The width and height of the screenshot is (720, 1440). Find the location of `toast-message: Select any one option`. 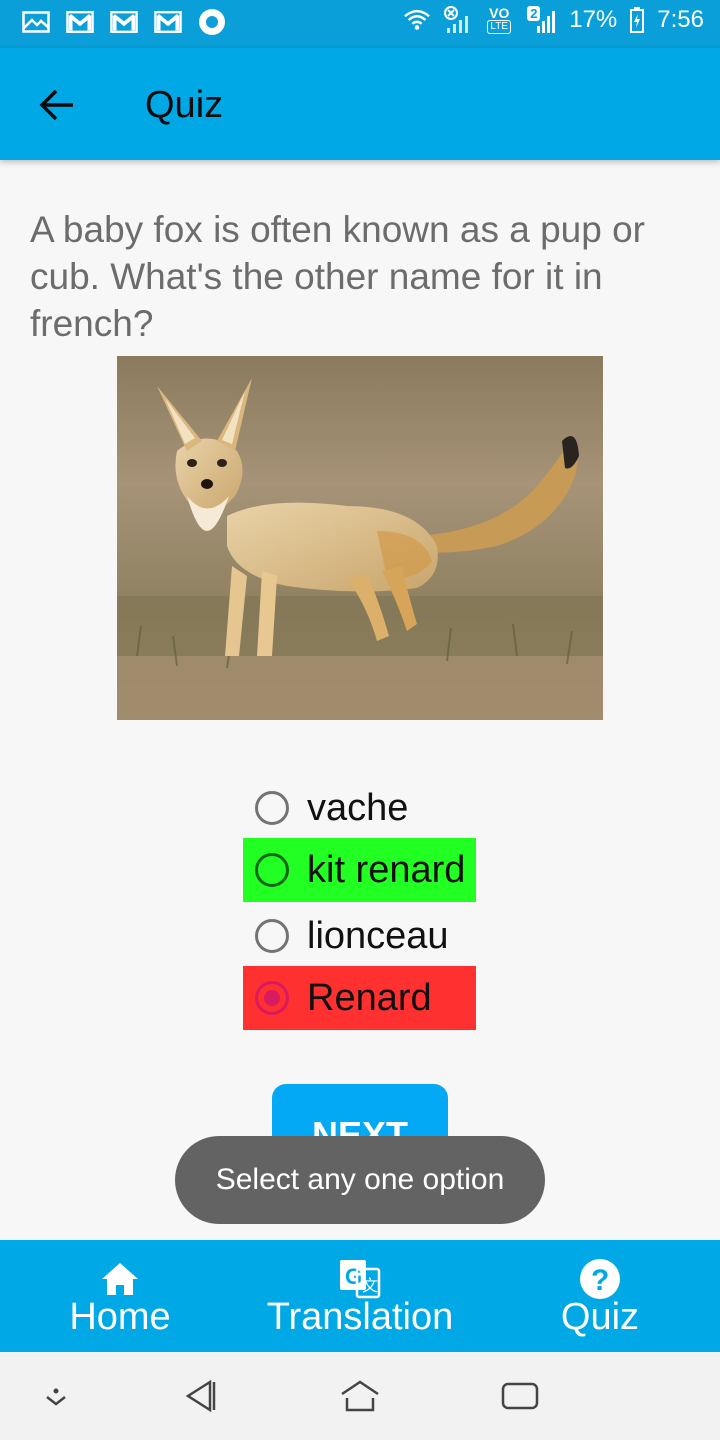

toast-message: Select any one option is located at coordinates (360, 1180).